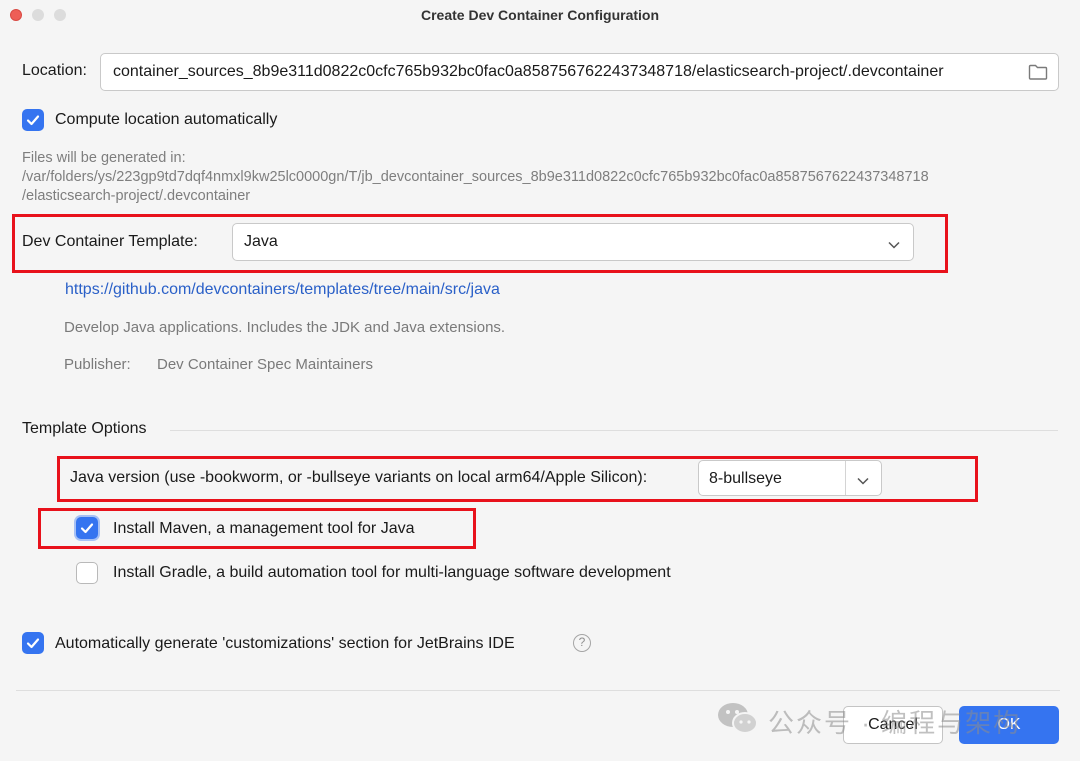 The image size is (1080, 761). Describe the element at coordinates (136, 196) in the screenshot. I see `files-hint-path-end: /elasticsearch-project/.devcontainer` at that location.